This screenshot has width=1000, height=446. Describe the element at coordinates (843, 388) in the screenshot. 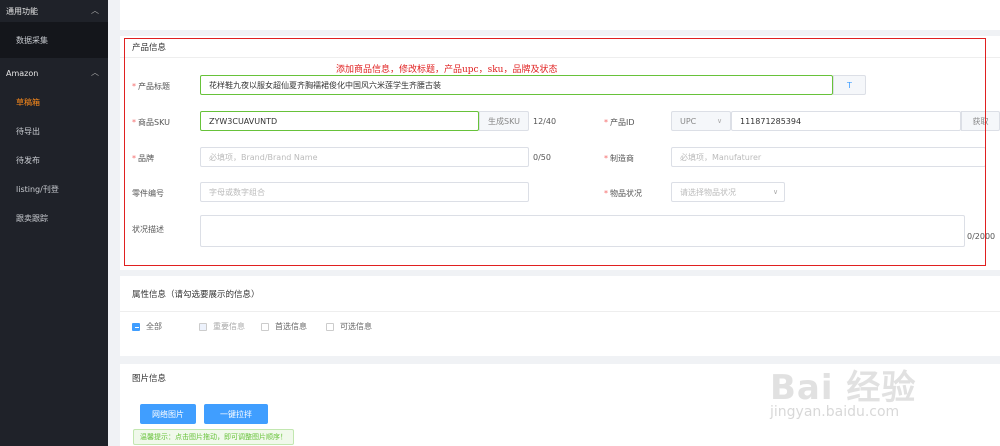

I see `watermark-logo: Bai 经验` at that location.